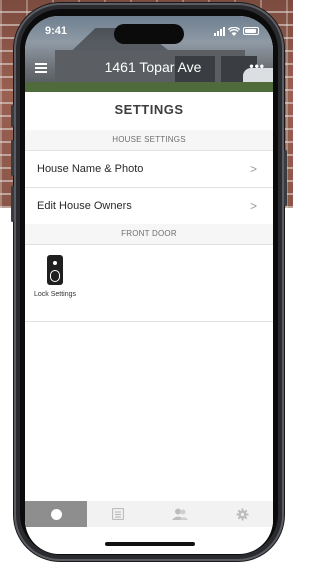 The height and width of the screenshot is (564, 320). I want to click on circle-dot-icon, so click(56, 514).